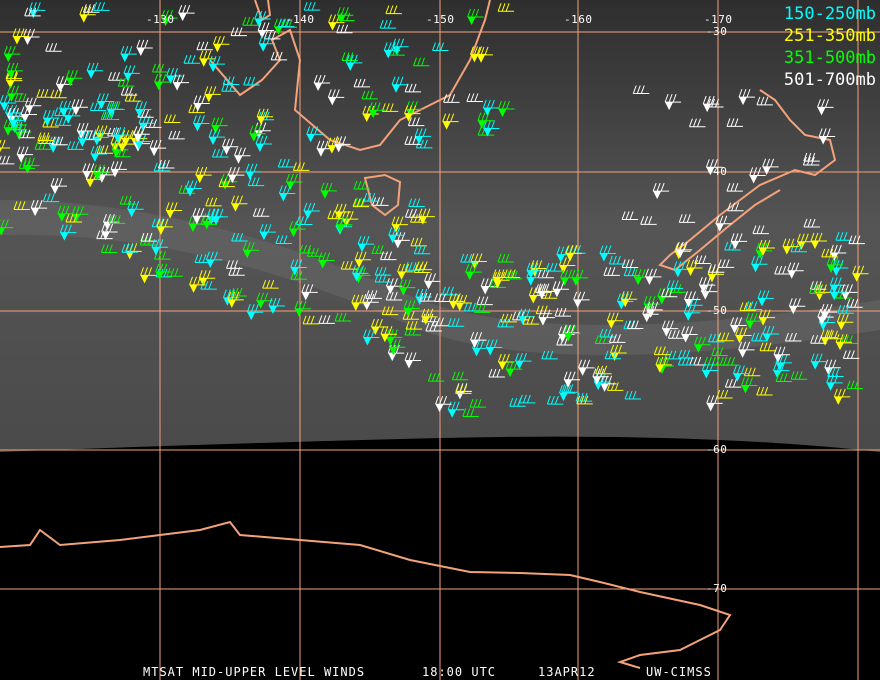 This screenshot has height=680, width=880. Describe the element at coordinates (829, 58) in the screenshot. I see `legend-351-500mb: 351-500mb` at that location.